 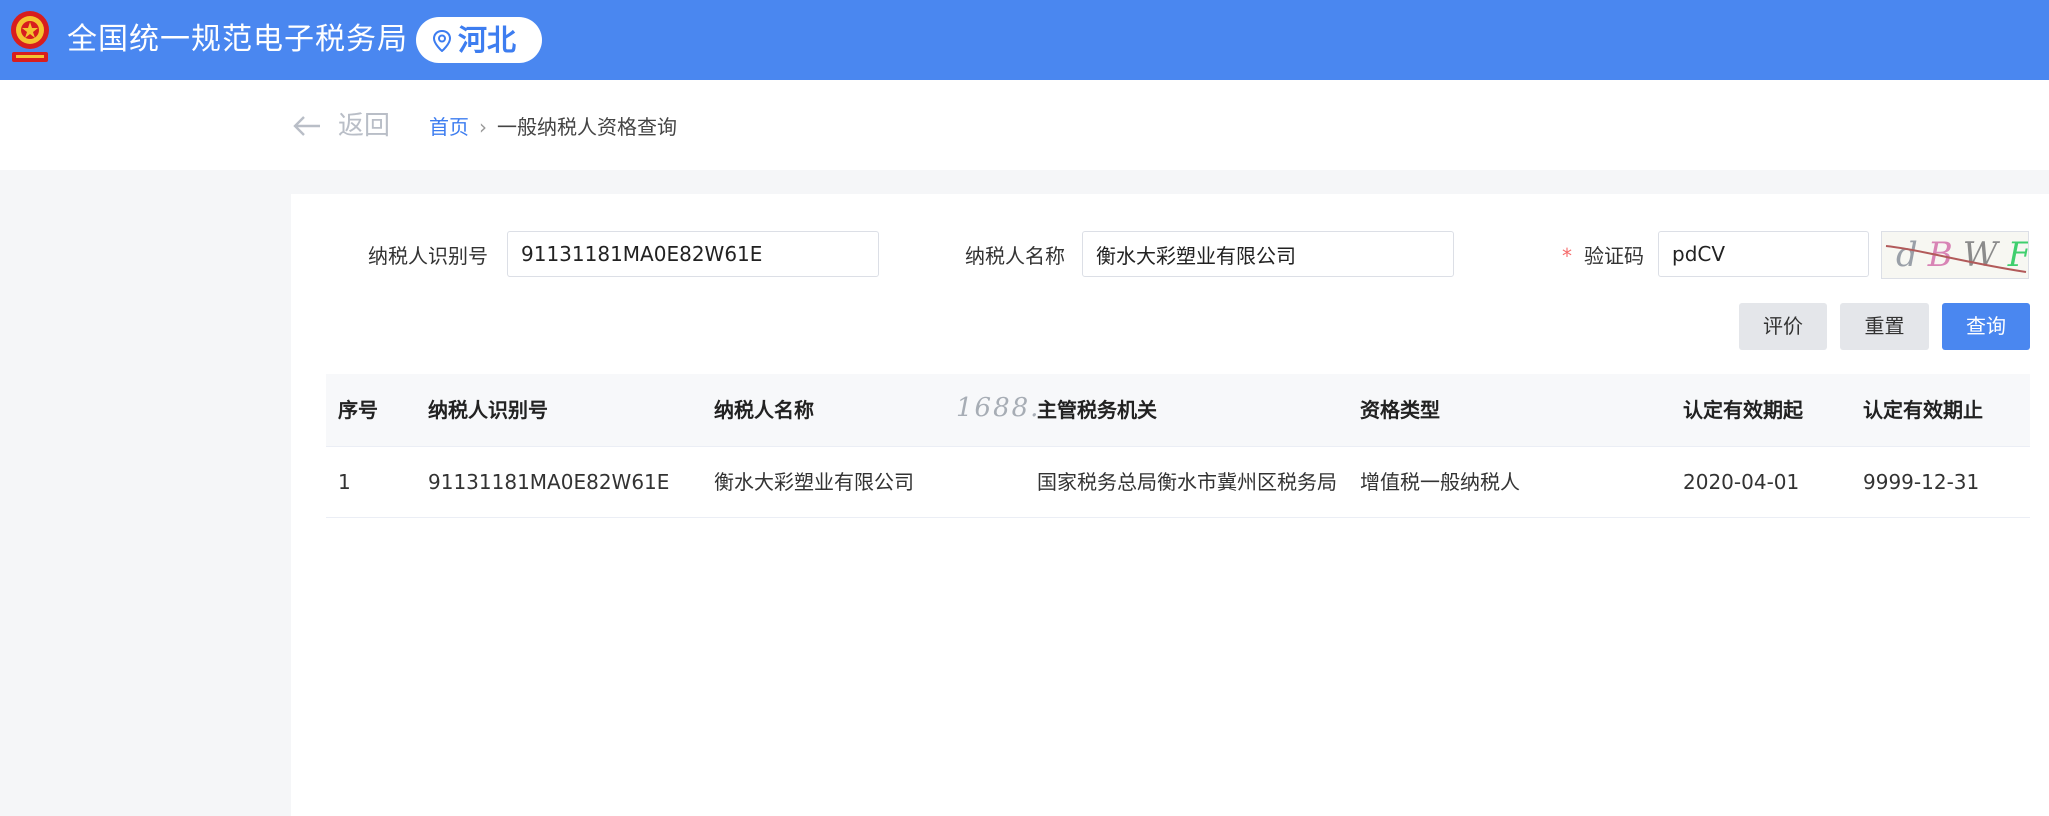 I want to click on taxpayer-name-label: 纳税人名称, so click(x=1015, y=256).